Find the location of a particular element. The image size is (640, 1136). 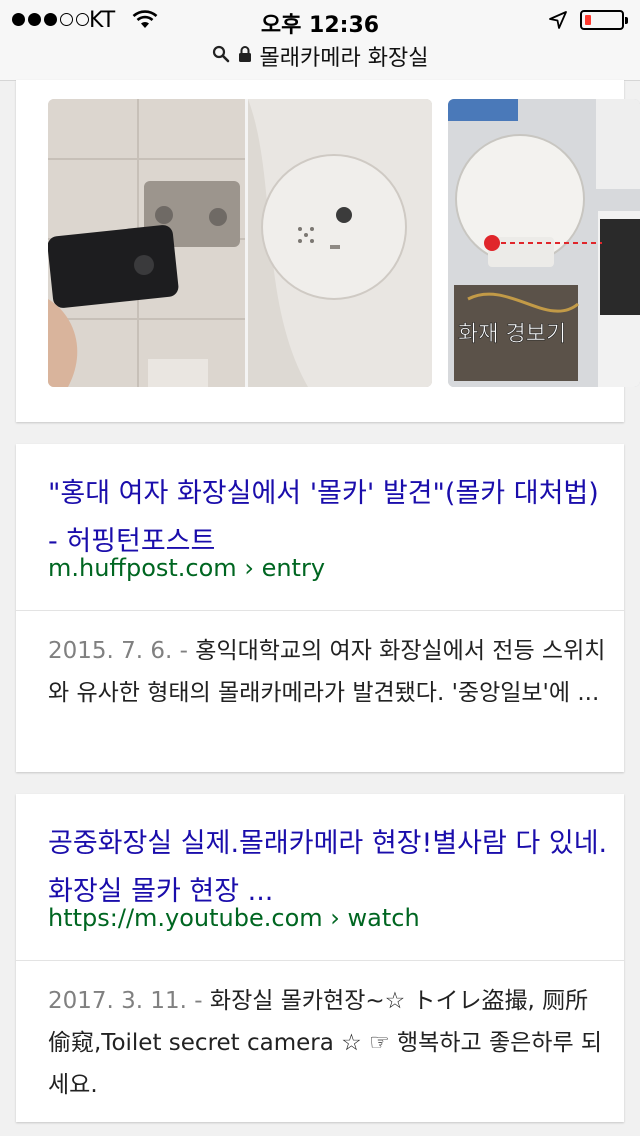

url-text: 몰래카메라 화장실 is located at coordinates (344, 58).